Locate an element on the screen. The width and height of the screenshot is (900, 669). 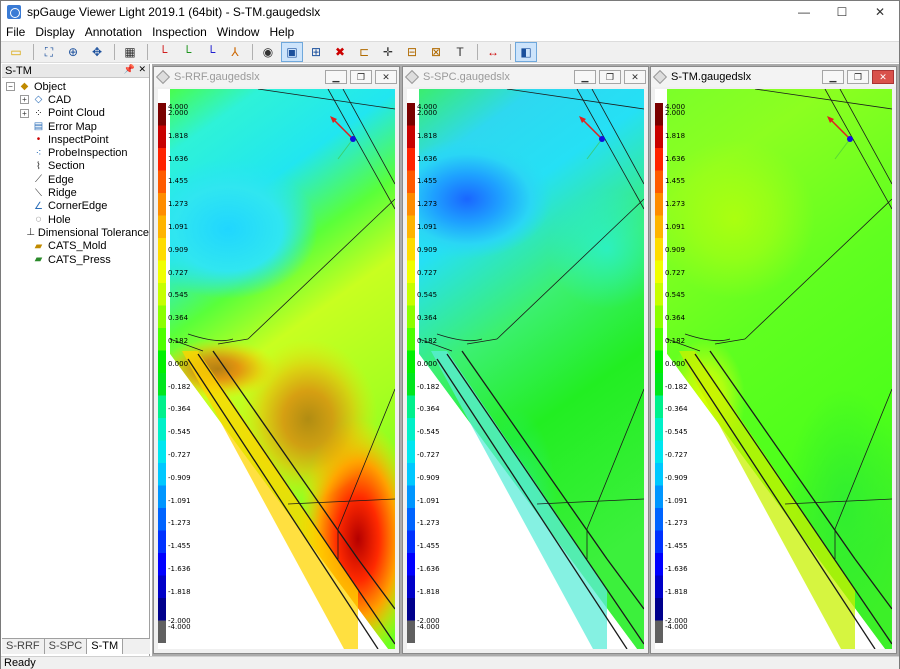
legend-label: 1.818 is located at coordinates (178, 135).